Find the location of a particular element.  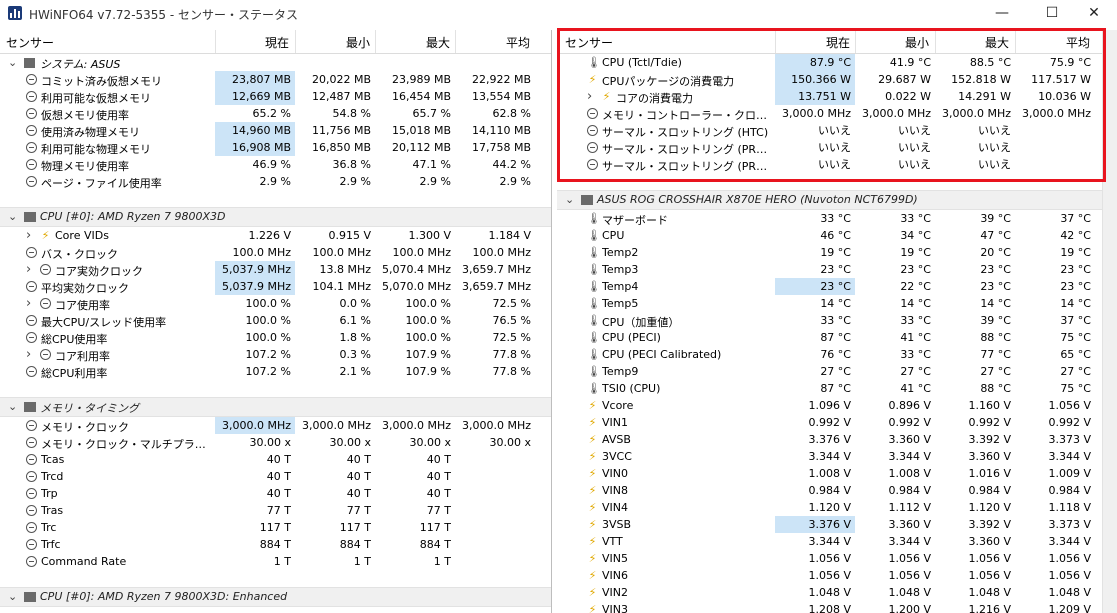

close-button: ✕ is located at coordinates (1094, 13).